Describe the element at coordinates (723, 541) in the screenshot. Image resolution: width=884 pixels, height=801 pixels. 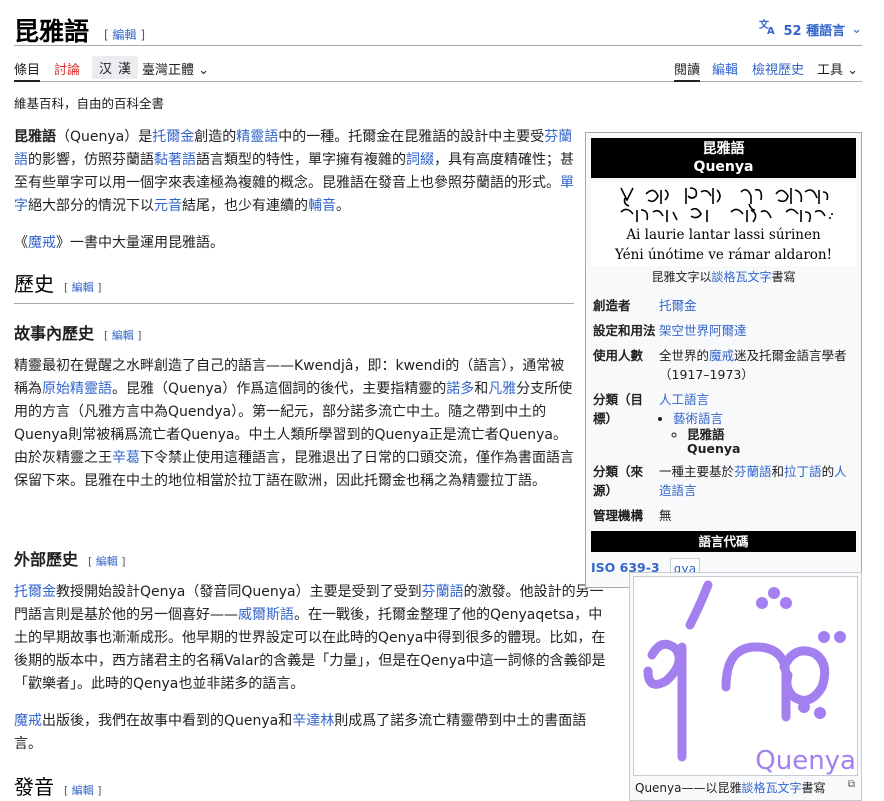
I see `infobox-code-header: 語言代碼` at that location.